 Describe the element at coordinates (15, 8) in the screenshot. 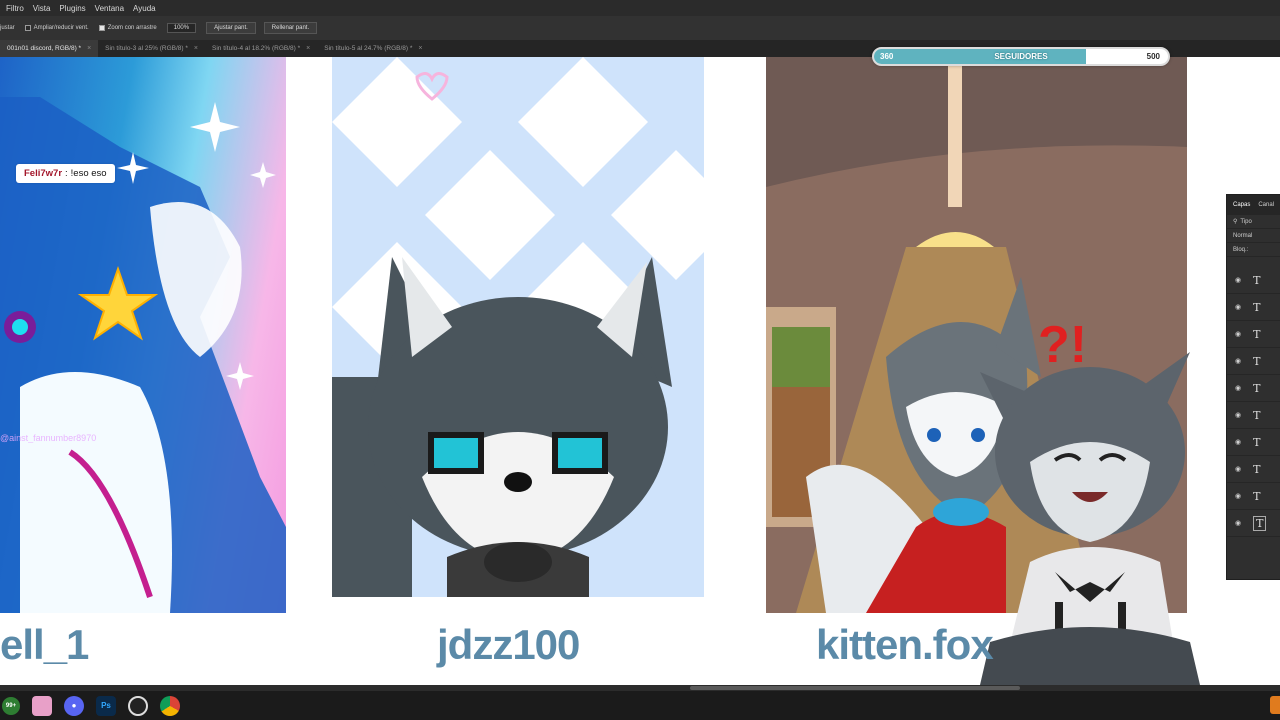

I see `menu-item-filtro: Filtro` at that location.